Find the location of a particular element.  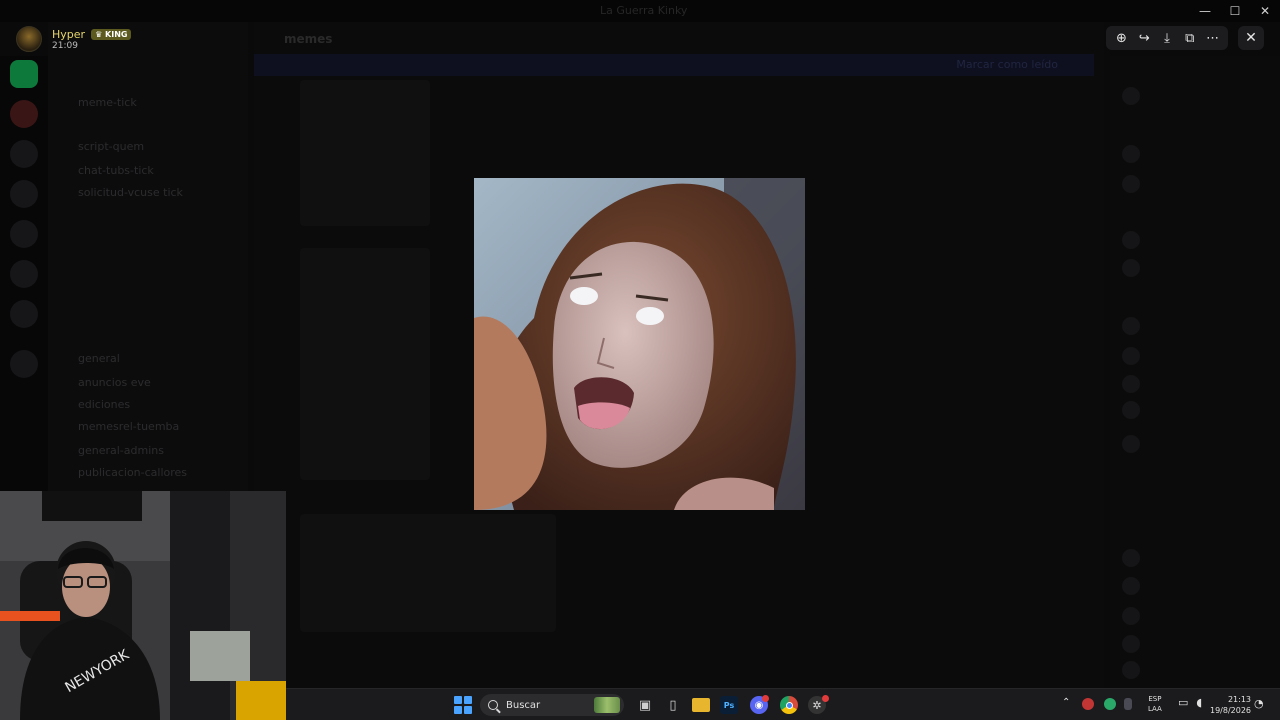

taskbar-search: Buscar is located at coordinates (552, 705).